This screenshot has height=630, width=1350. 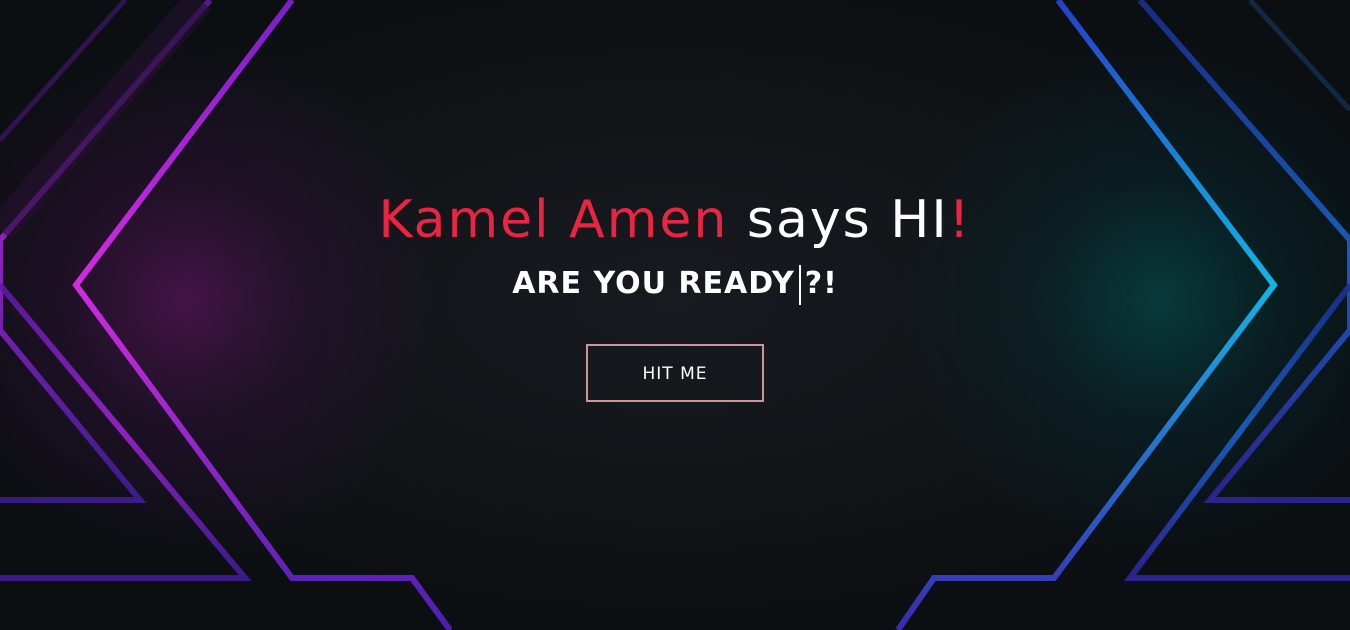 What do you see at coordinates (653, 283) in the screenshot?
I see `tagline-text: ARE YOU READY` at bounding box center [653, 283].